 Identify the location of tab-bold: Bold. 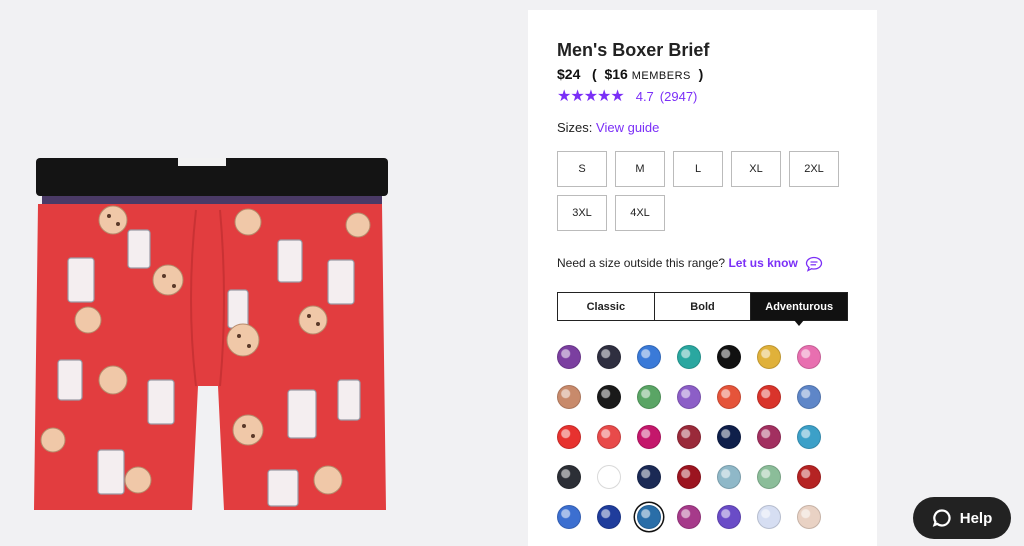
(703, 306).